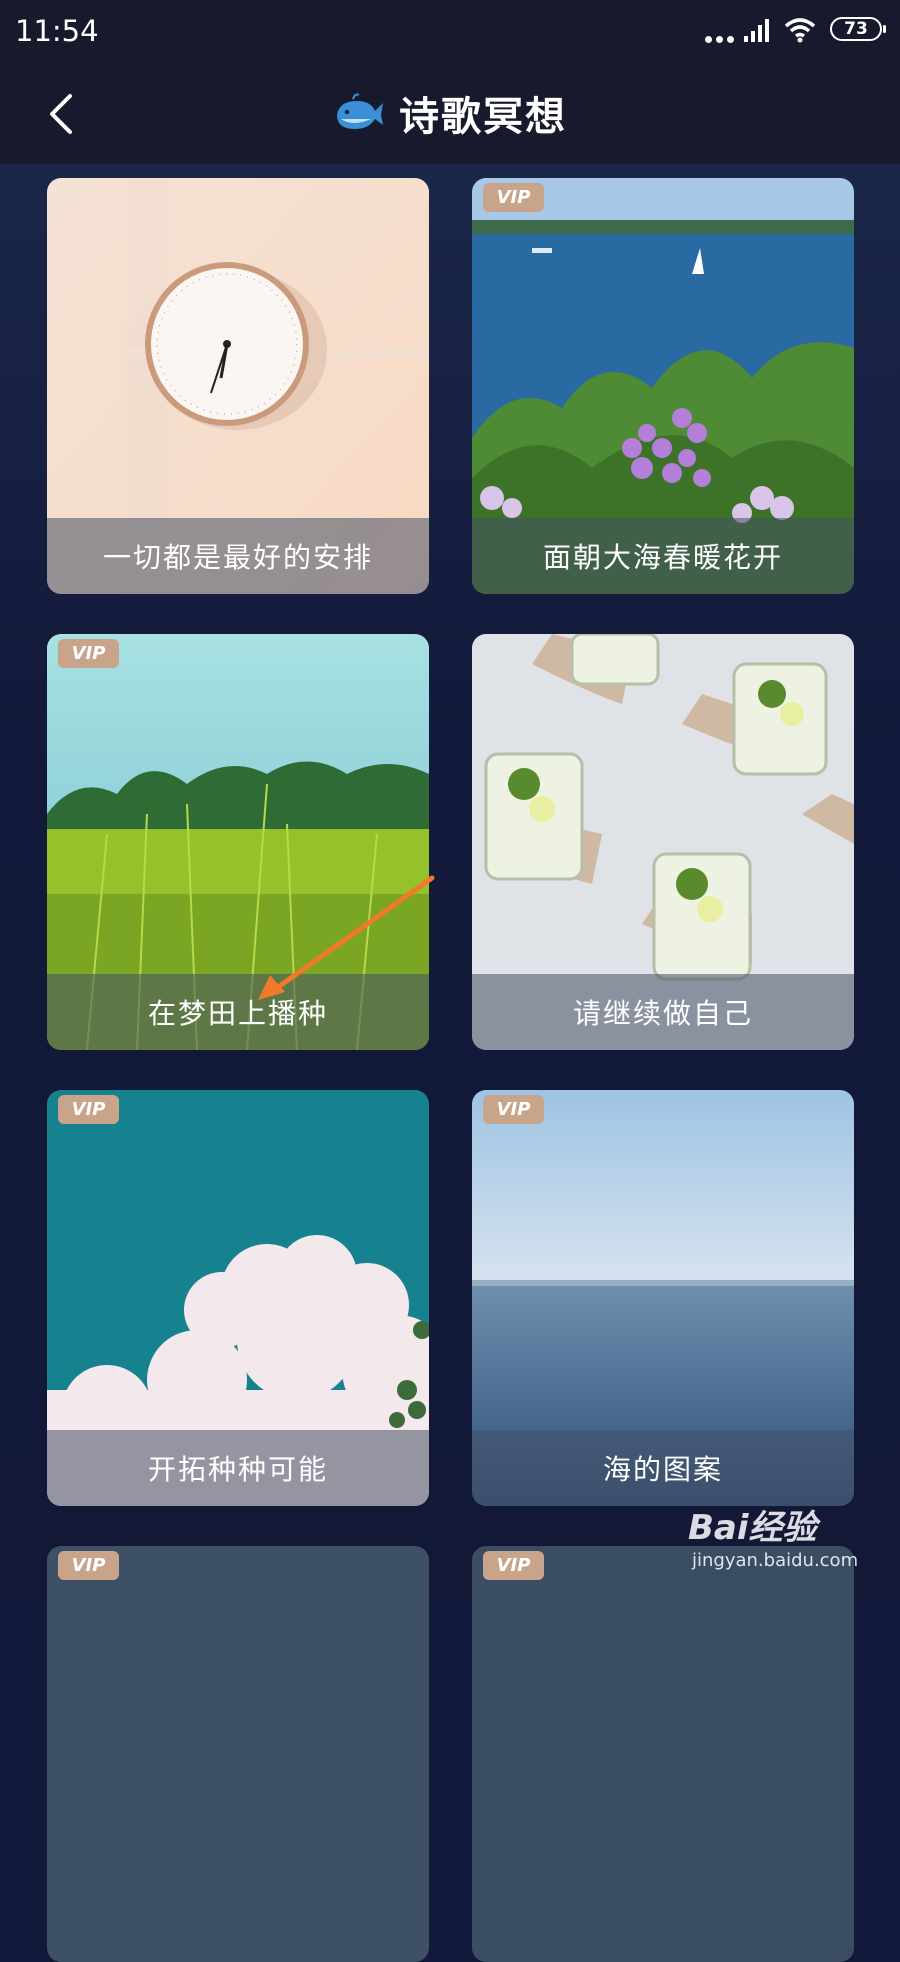 The height and width of the screenshot is (1962, 900). I want to click on watermark-url: jingyan.baidu.com, so click(775, 1560).